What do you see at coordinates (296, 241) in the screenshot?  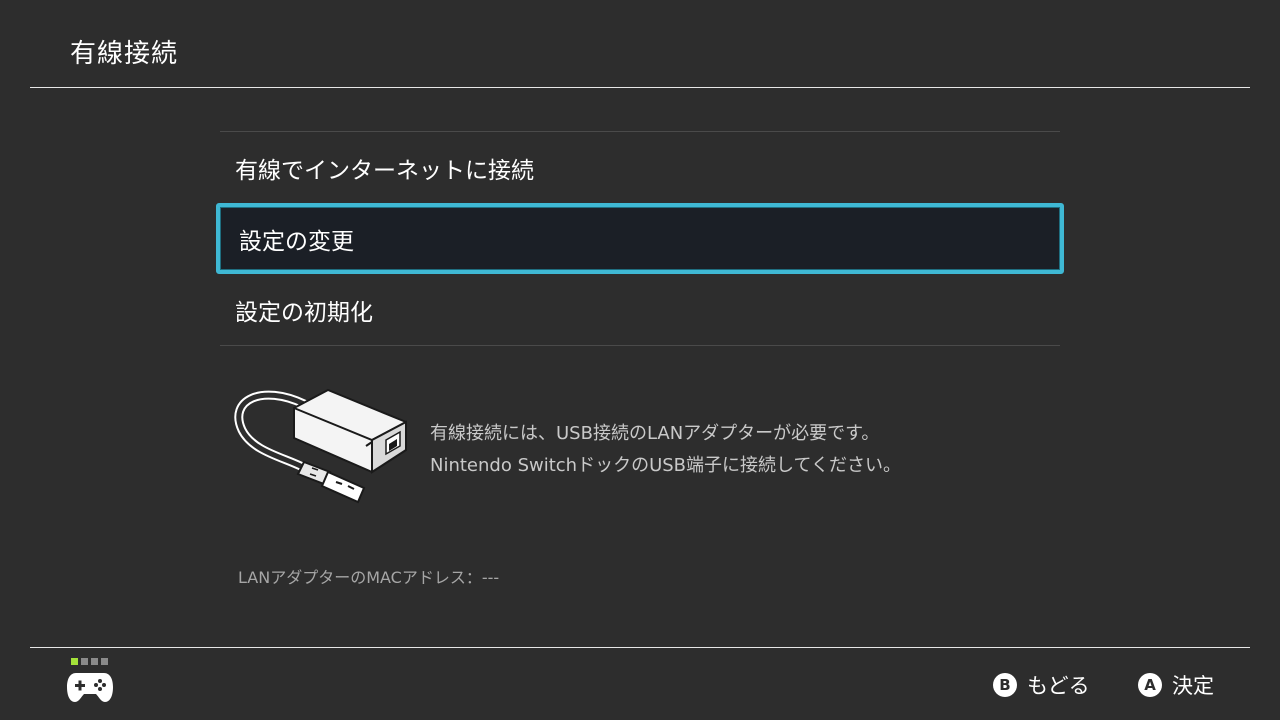 I see `menu-item-label: 設定の変更` at bounding box center [296, 241].